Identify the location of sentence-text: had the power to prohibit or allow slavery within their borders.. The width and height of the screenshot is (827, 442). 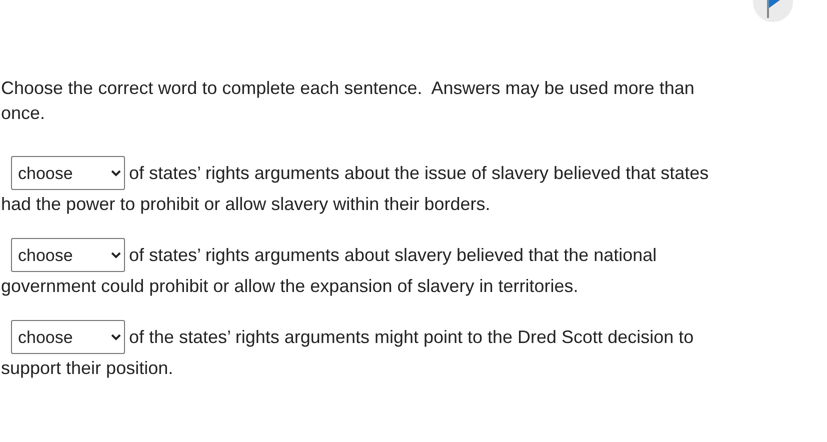
(245, 204).